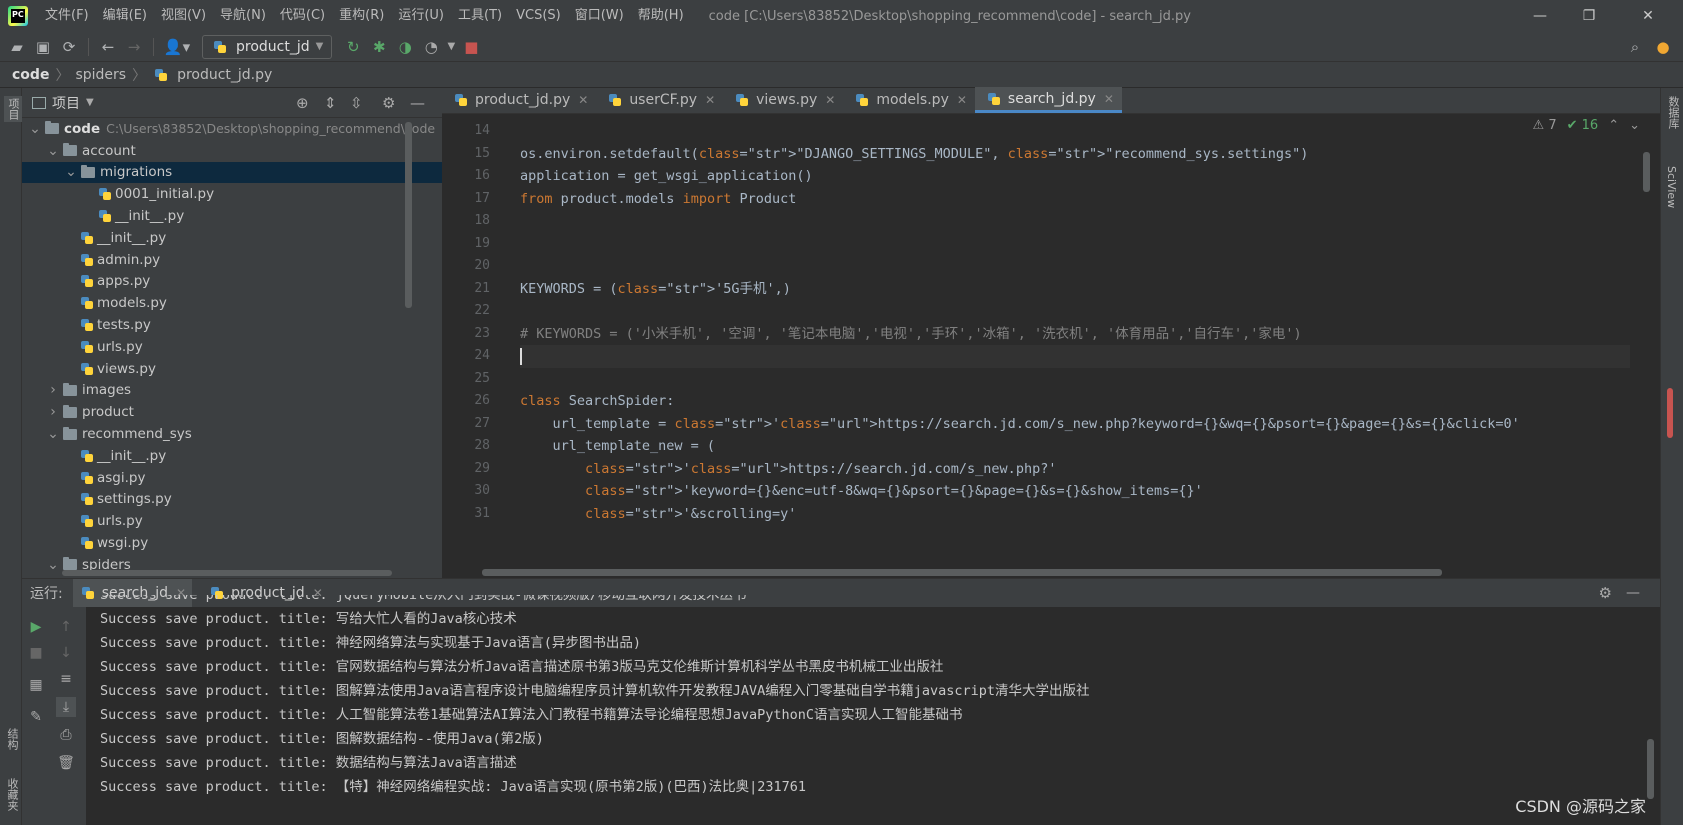 The height and width of the screenshot is (825, 1683). Describe the element at coordinates (405, 47) in the screenshot. I see `coverage-icon: ◑` at that location.